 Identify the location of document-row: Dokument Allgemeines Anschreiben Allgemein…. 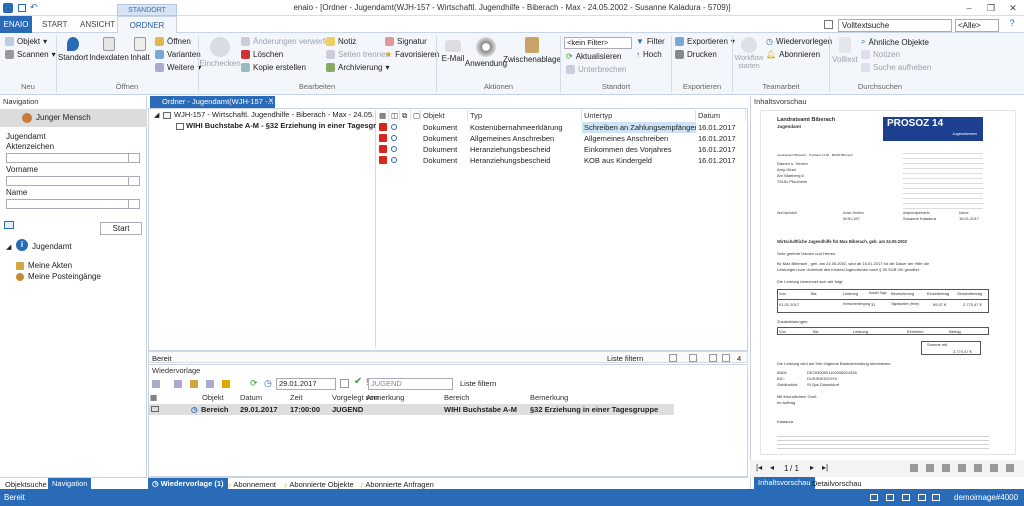
(562, 138).